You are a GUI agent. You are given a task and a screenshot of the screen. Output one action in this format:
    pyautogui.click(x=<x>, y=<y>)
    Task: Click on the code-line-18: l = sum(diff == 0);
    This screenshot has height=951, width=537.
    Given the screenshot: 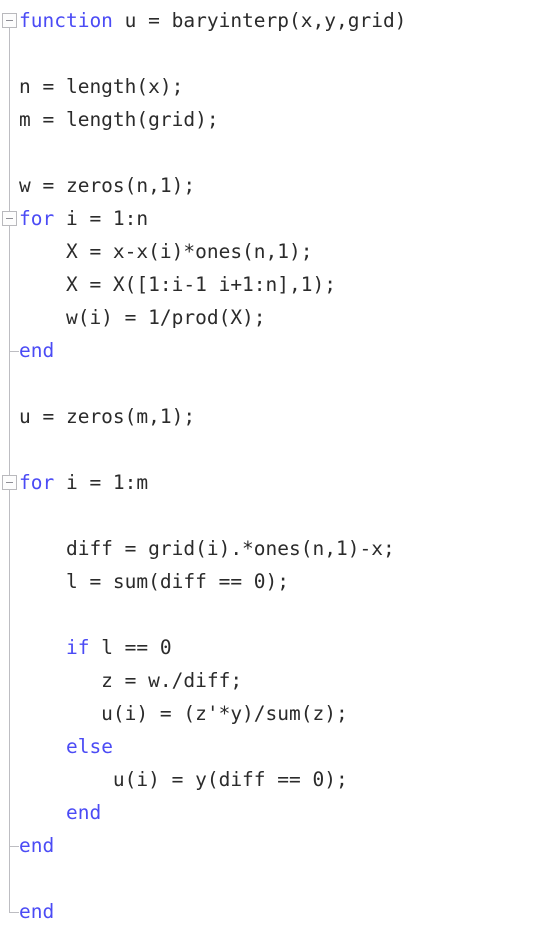 What is the action you would take?
    pyautogui.click(x=268, y=581)
    